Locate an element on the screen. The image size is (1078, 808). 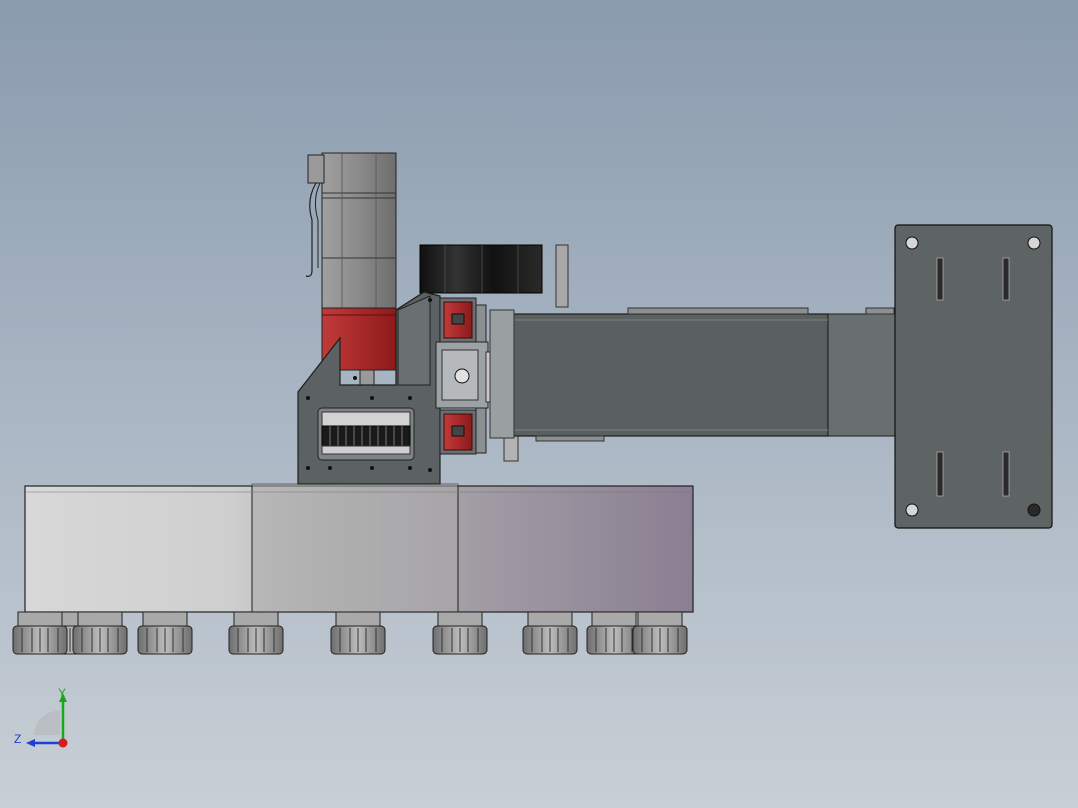
z-axis-label: Z is located at coordinates (17, 739).